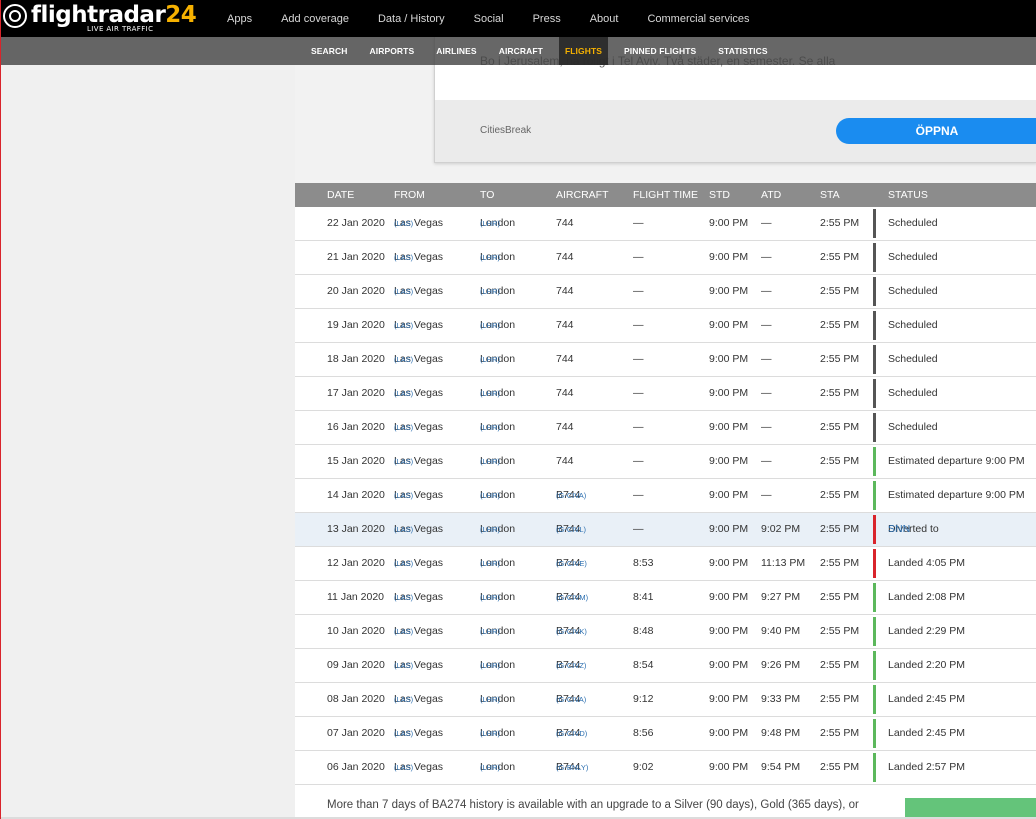 The width and height of the screenshot is (1036, 819). I want to click on aircraft-registration-link: (G-CIVE), so click(571, 563).